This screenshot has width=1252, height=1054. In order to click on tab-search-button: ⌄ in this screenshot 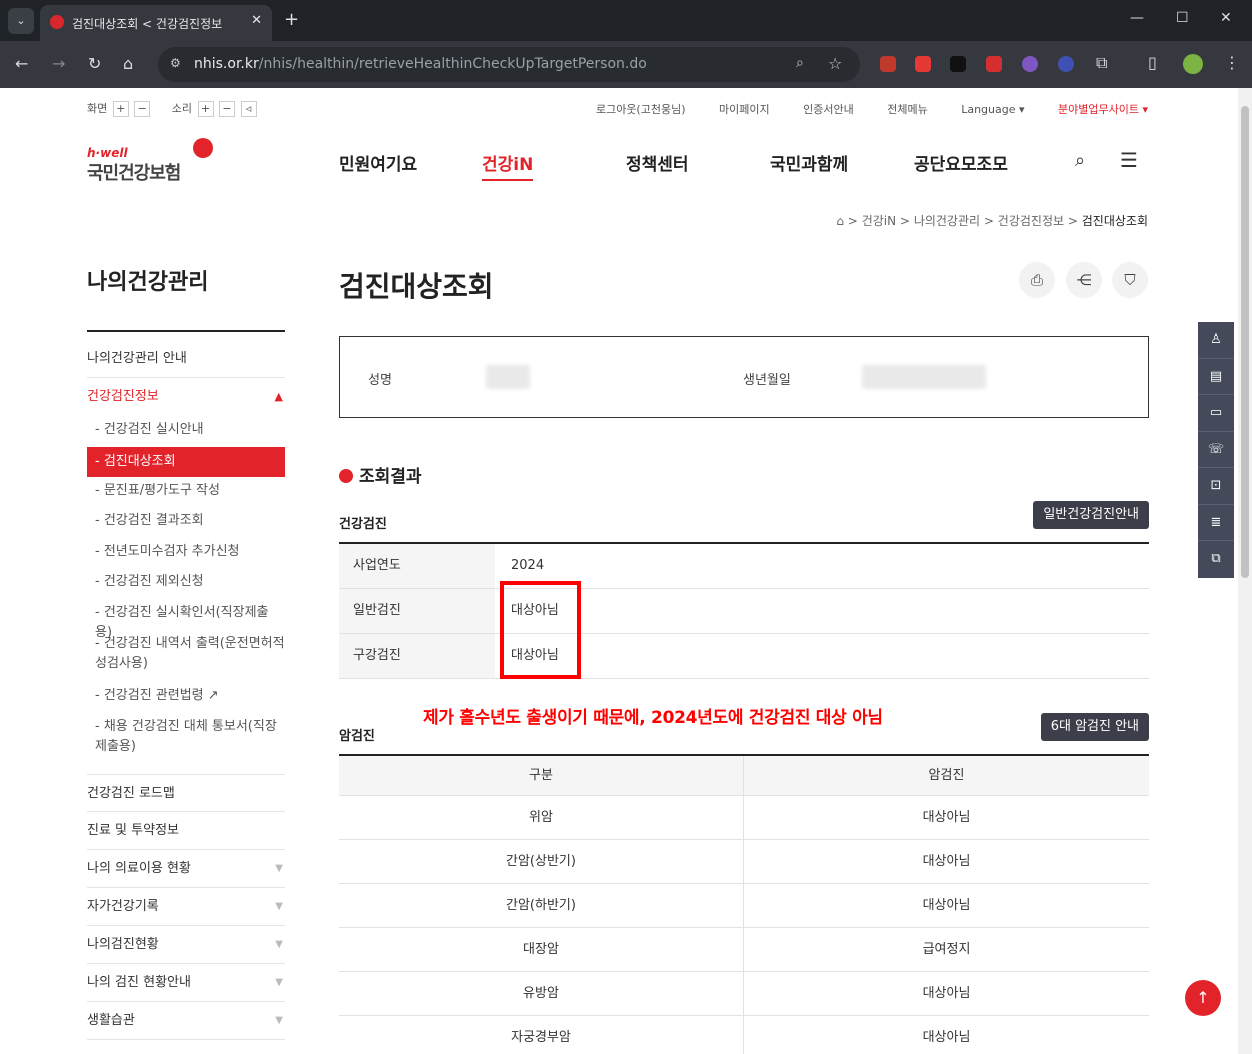, I will do `click(21, 21)`.